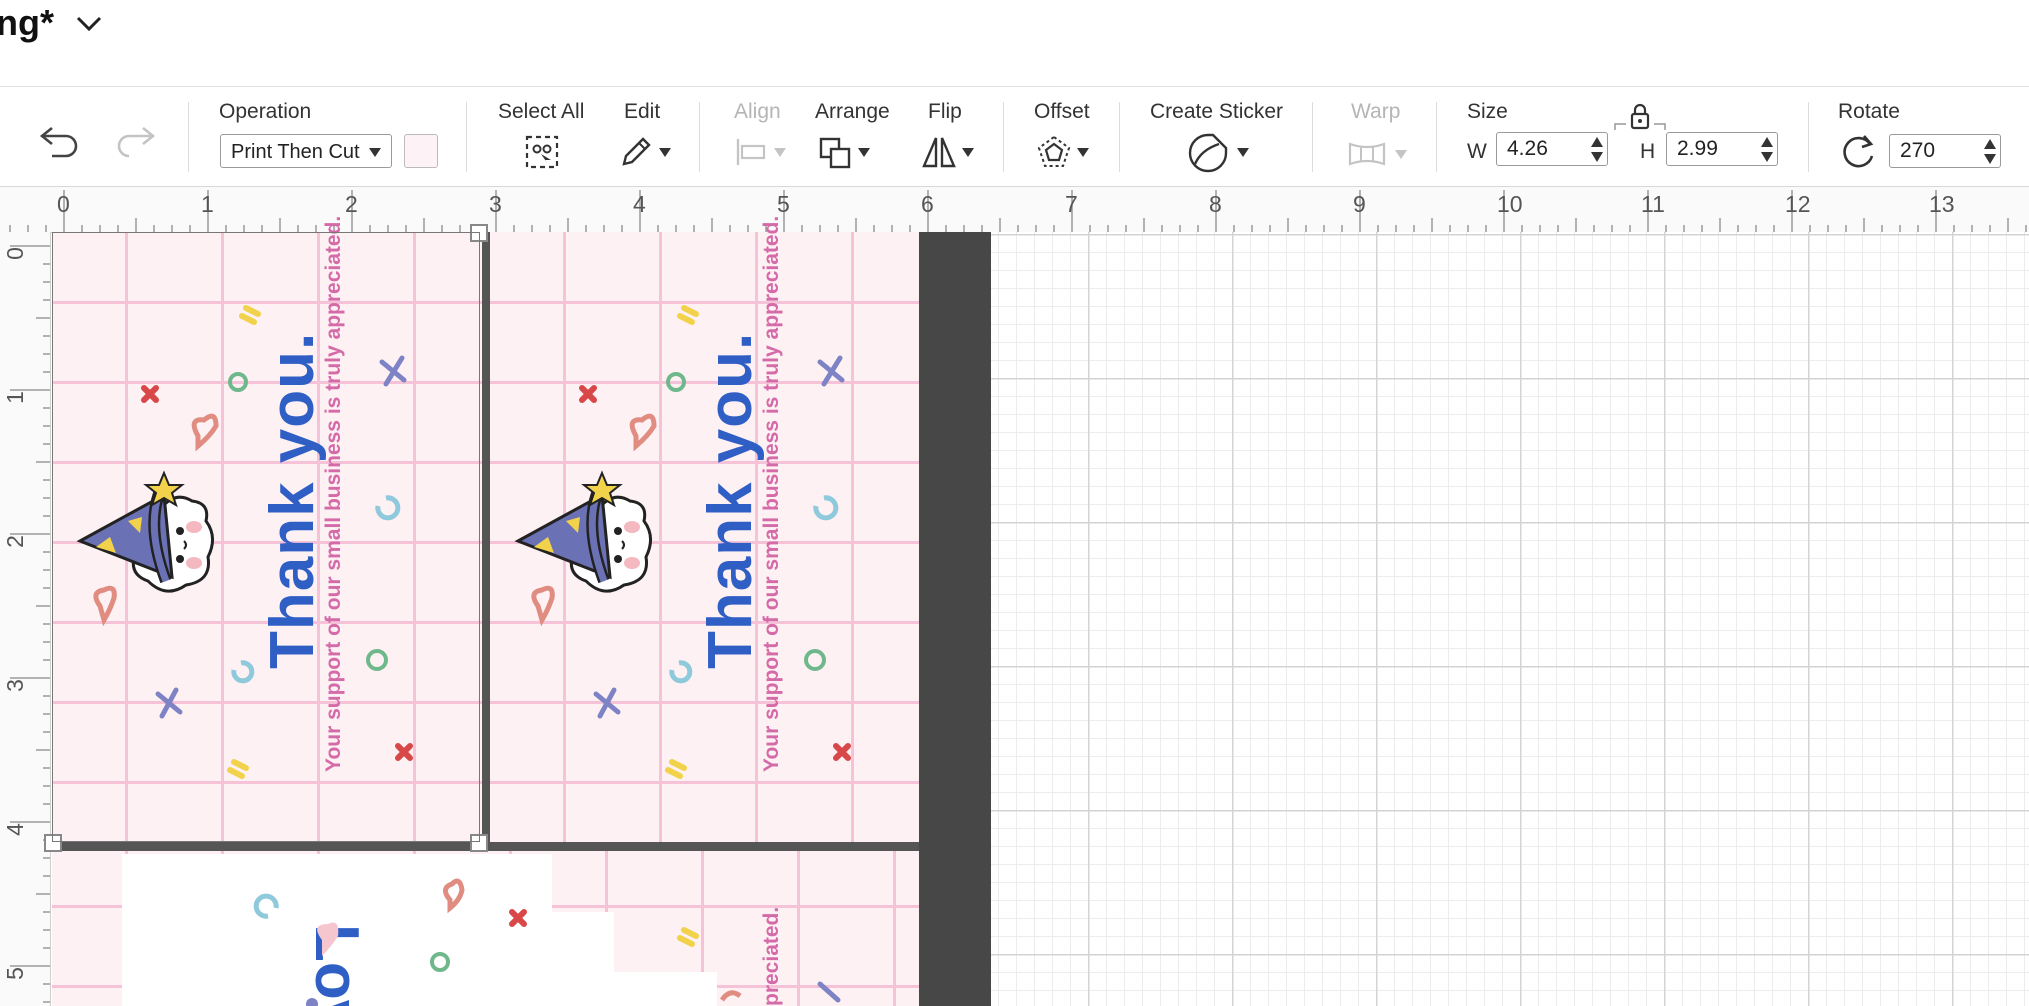 The width and height of the screenshot is (2029, 1006). I want to click on arrange-dropdown-icon, so click(864, 152).